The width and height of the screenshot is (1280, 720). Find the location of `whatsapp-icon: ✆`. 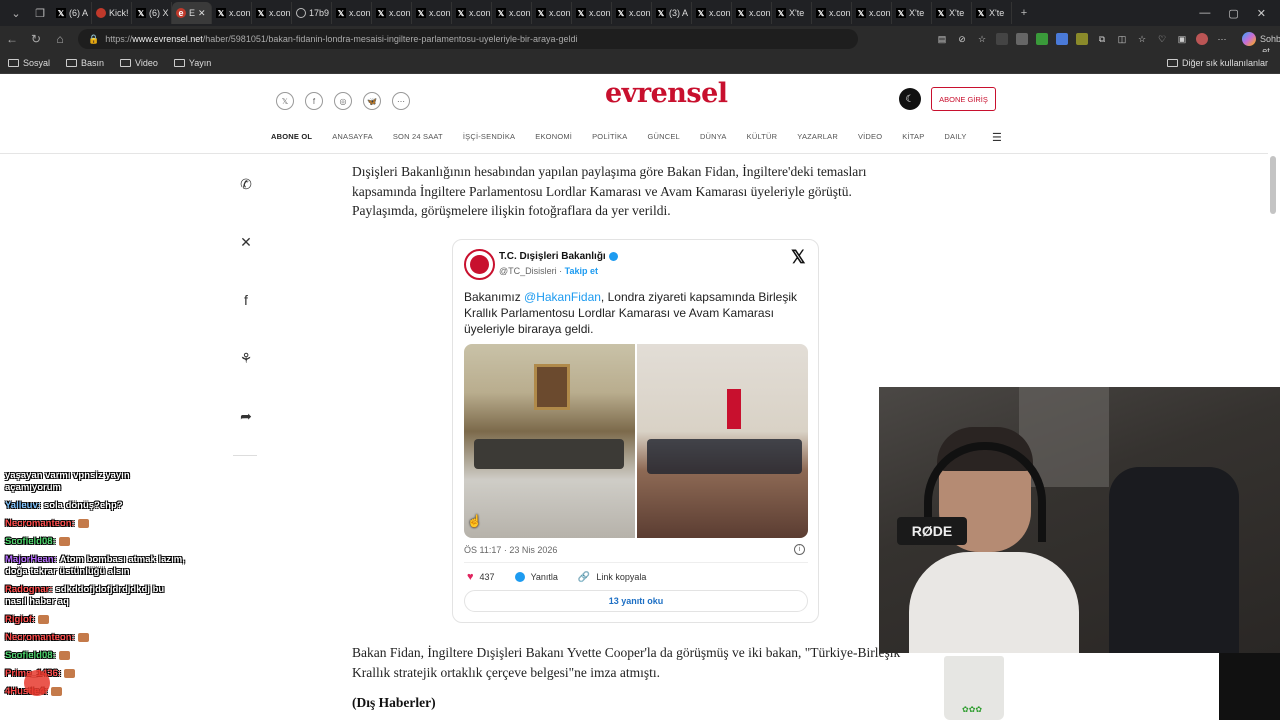

whatsapp-icon: ✆ is located at coordinates (246, 184).